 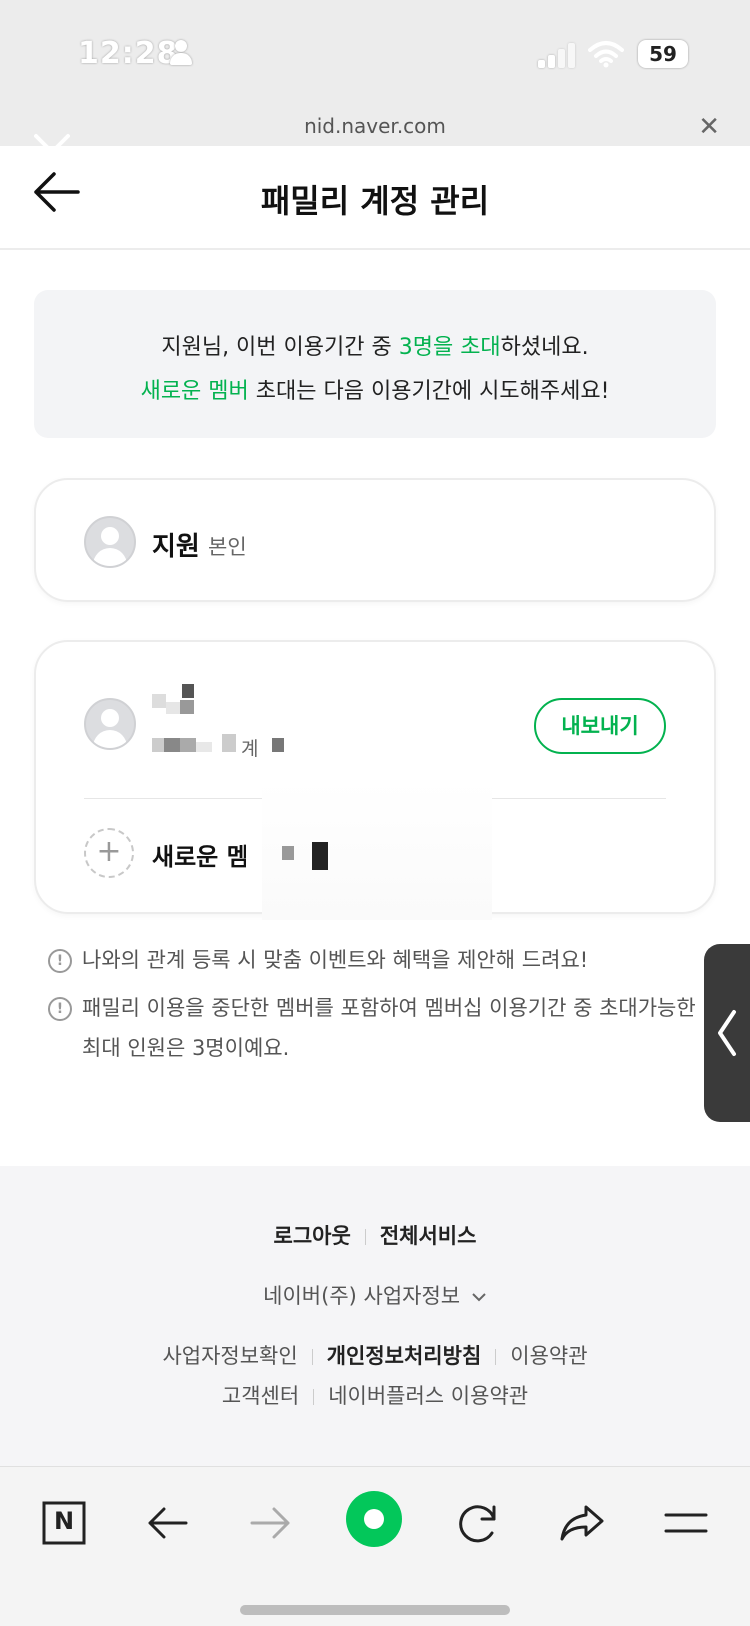 I want to click on status-bar: 12:28 59, so click(x=375, y=55).